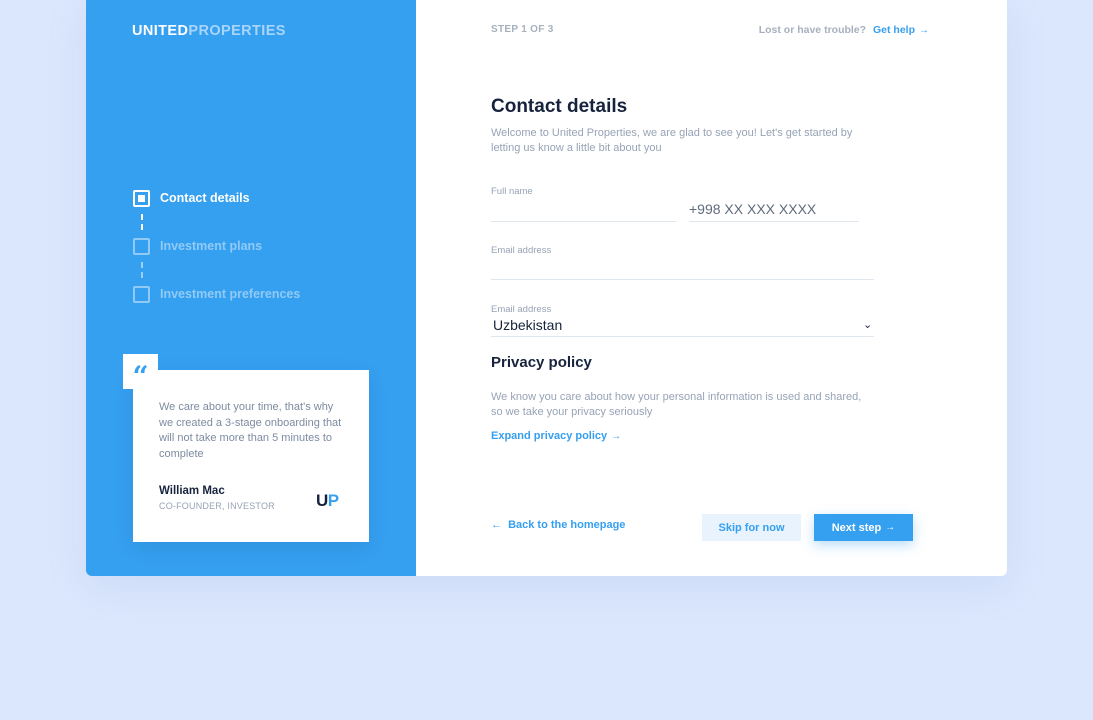 Image resolution: width=1093 pixels, height=720 pixels. Describe the element at coordinates (160, 31) in the screenshot. I see `brand-logo-part1: UNITED` at that location.